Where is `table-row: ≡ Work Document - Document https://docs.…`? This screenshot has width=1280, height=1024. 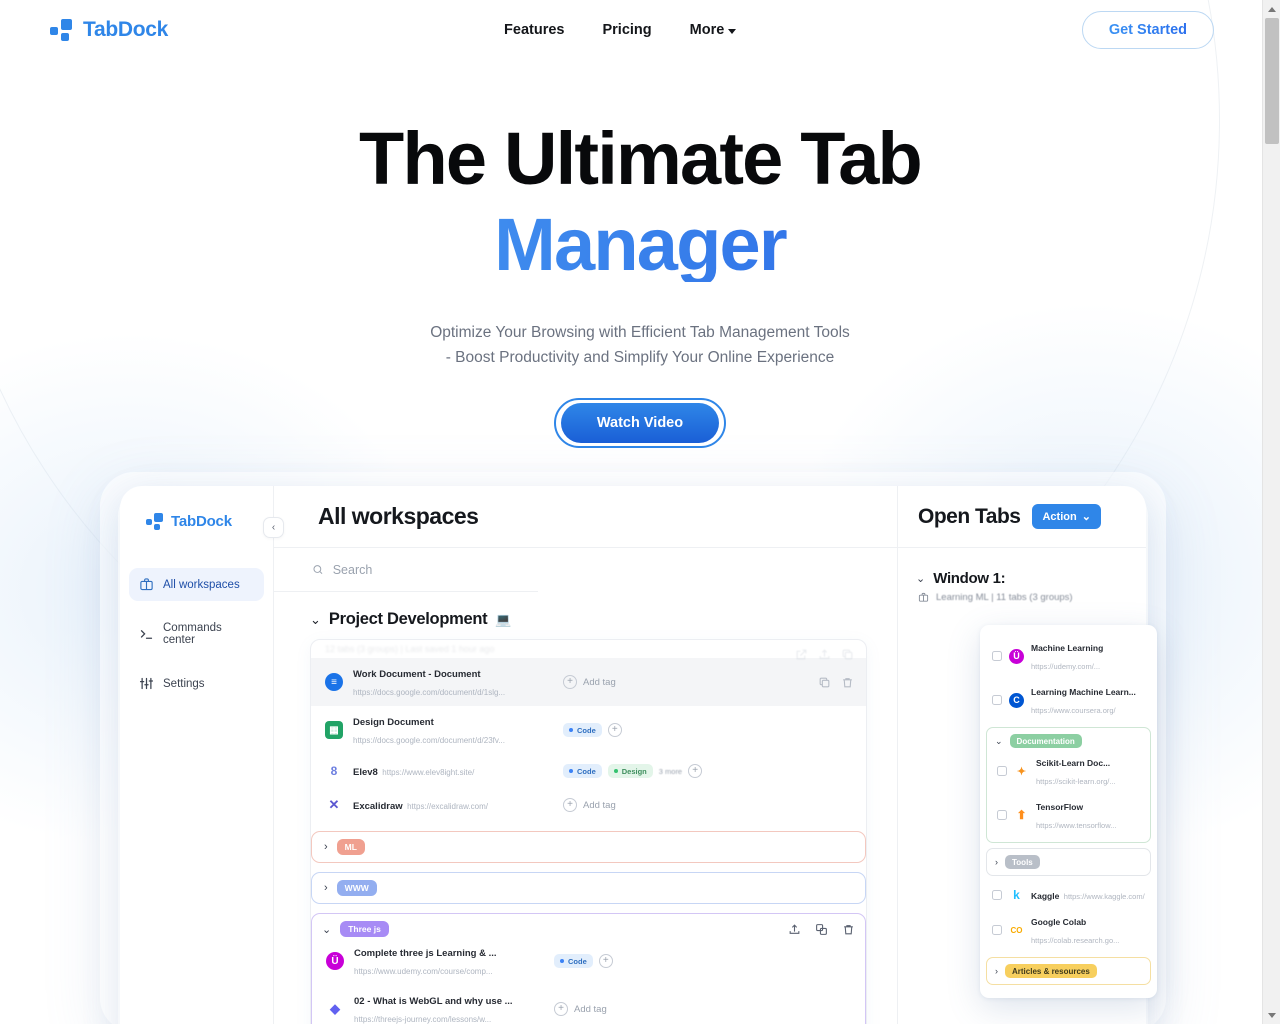 table-row: ≡ Work Document - Document https://docs.… is located at coordinates (588, 682).